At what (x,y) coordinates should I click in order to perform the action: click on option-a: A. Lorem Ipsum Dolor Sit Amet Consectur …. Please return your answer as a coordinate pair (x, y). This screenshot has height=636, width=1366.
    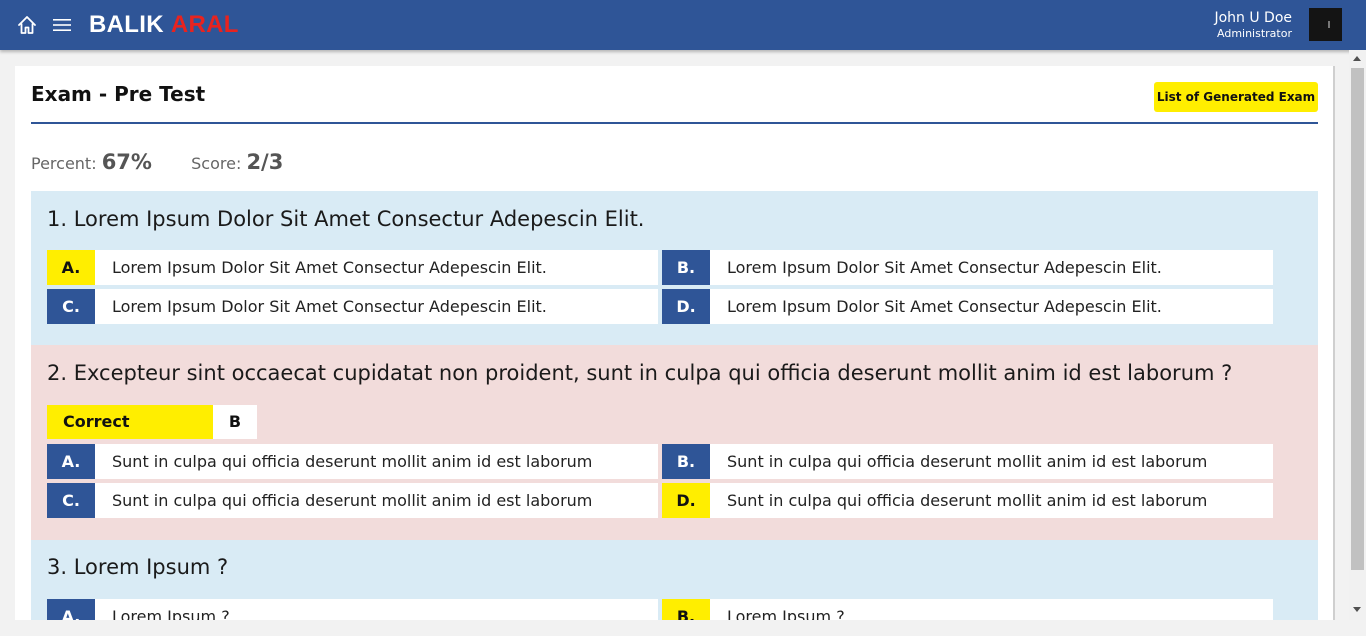
    Looking at the image, I should click on (352, 267).